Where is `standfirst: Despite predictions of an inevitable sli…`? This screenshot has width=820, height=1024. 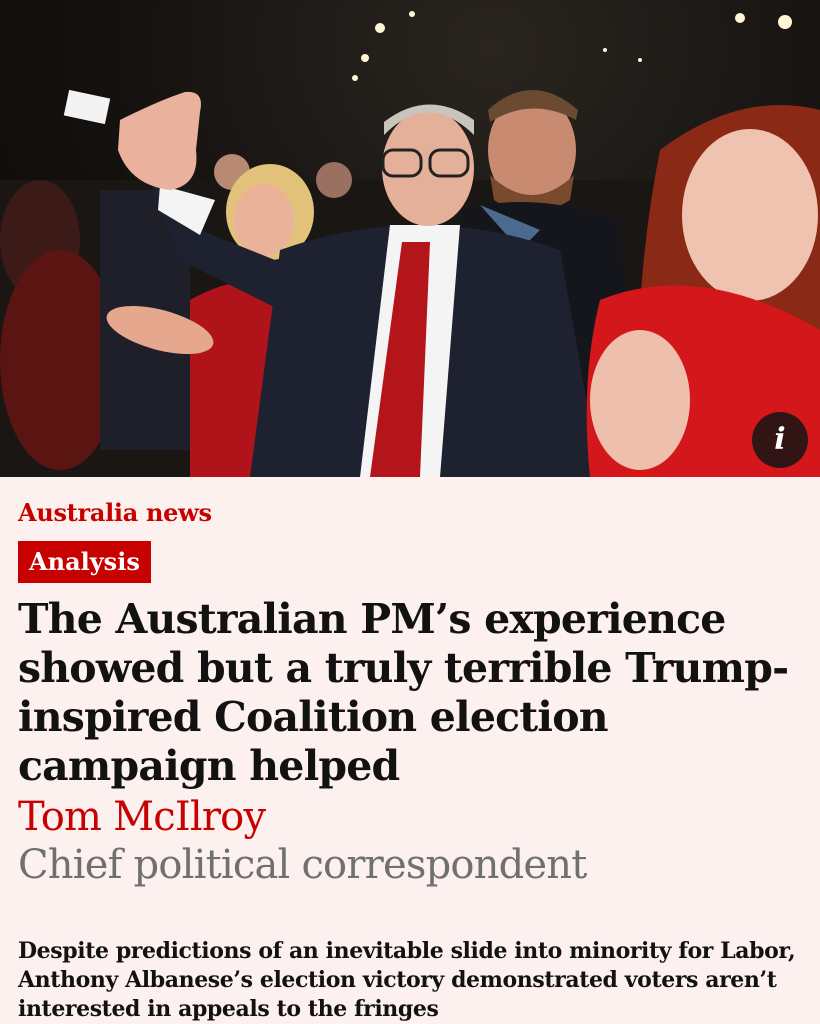
standfirst: Despite predictions of an inevitable sli… is located at coordinates (407, 980).